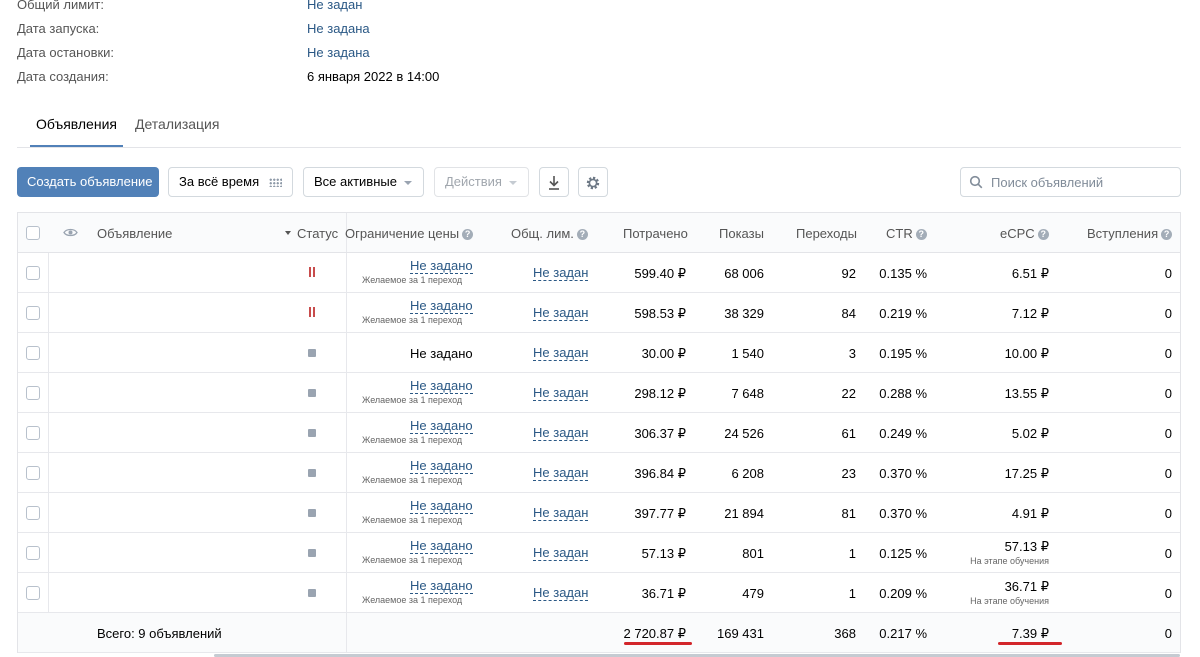 Image resolution: width=1200 pixels, height=657 pixels. What do you see at coordinates (744, 273) in the screenshot?
I see `impressions-value: 68 006` at bounding box center [744, 273].